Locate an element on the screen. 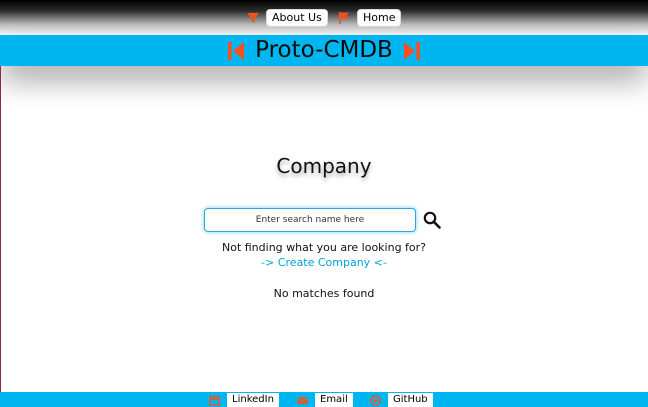 This screenshot has width=648, height=407. brand-title: Proto-CMDB is located at coordinates (324, 50).